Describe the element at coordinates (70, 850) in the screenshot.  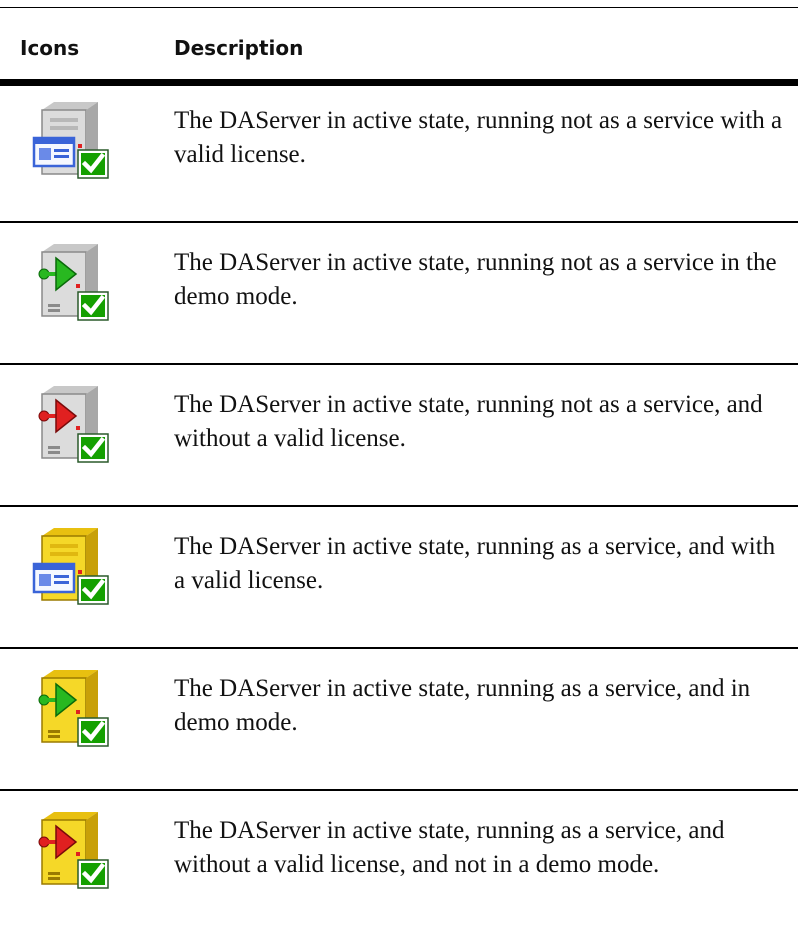
I see `service-no-license-icon` at that location.